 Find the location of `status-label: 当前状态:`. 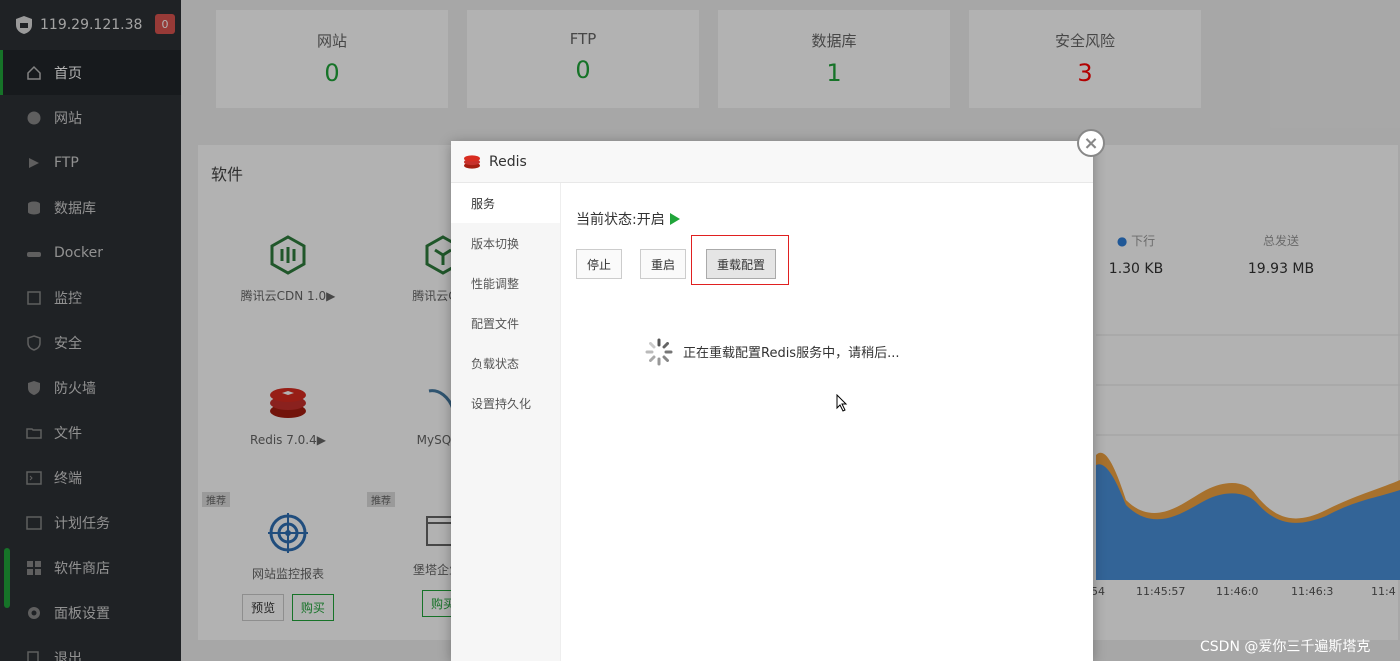

status-label: 当前状态: is located at coordinates (606, 220).